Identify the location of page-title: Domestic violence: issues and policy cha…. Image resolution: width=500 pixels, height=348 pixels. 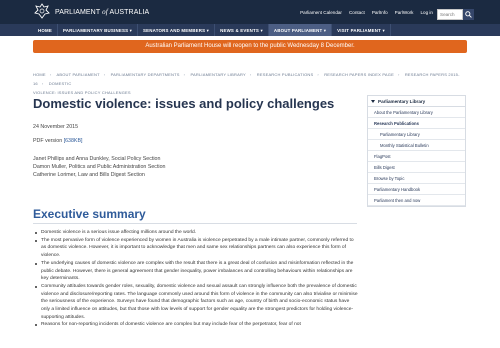
(184, 103).